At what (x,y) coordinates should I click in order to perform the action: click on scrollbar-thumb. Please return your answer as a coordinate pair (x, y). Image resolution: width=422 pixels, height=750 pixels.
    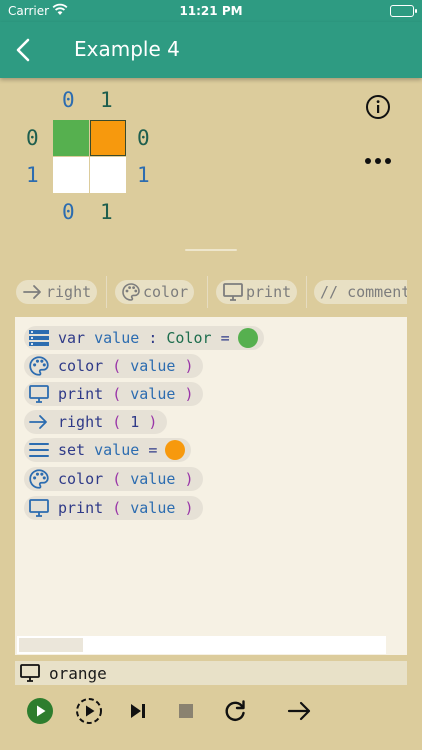
    Looking at the image, I should click on (51, 645).